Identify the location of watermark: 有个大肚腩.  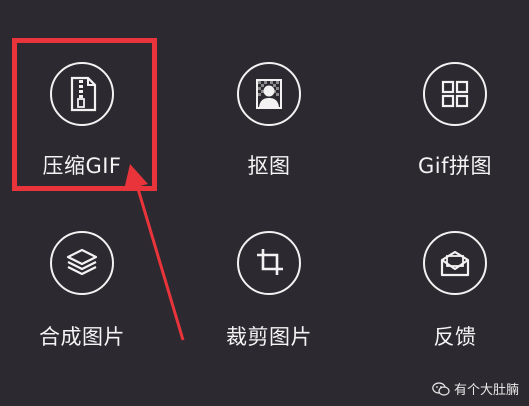
(475, 388).